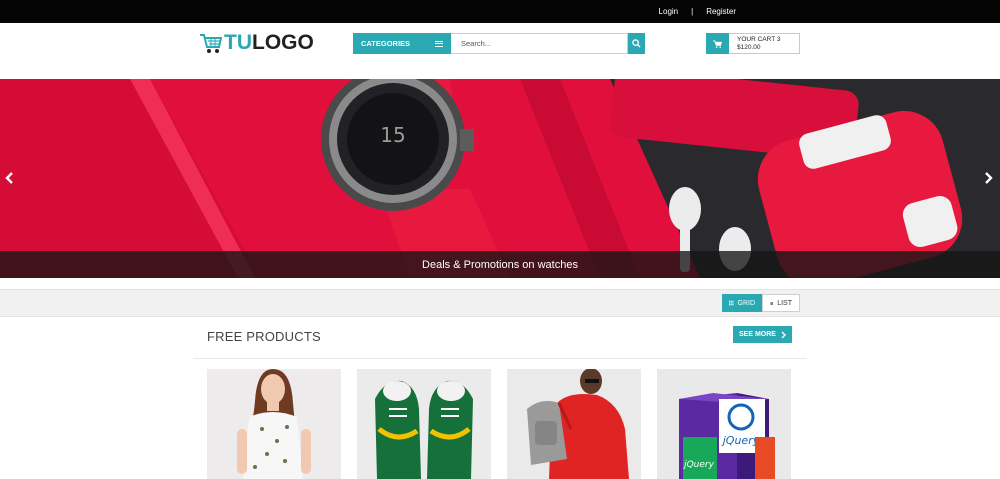 This screenshot has width=1000, height=479. I want to click on categories-label: CATEGORIES, so click(386, 43).